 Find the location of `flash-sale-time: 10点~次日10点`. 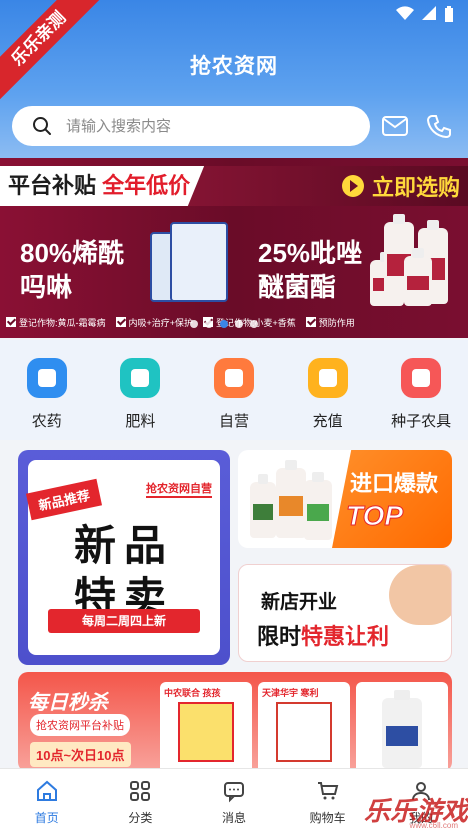

flash-sale-time: 10点~次日10点 is located at coordinates (80, 754).